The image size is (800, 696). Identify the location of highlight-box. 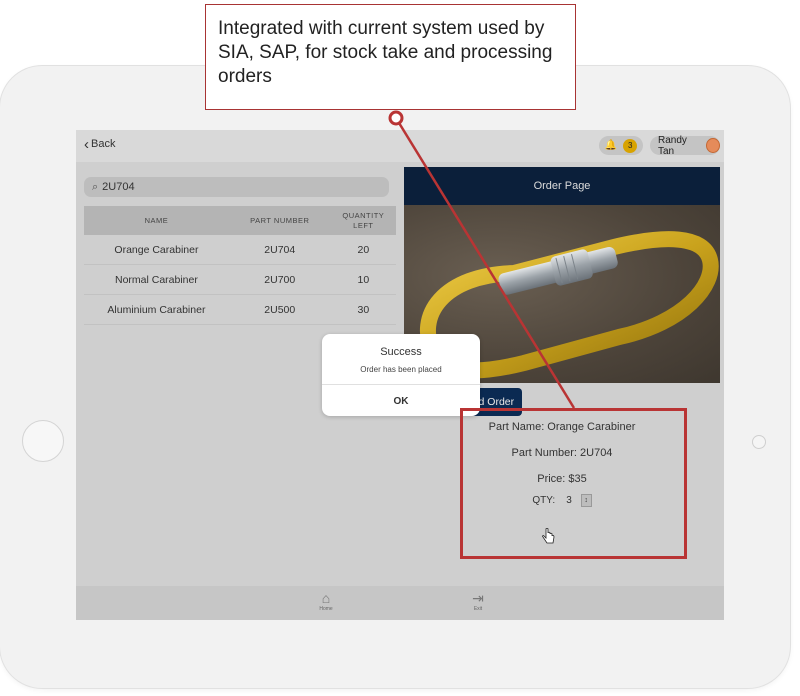
(573, 483).